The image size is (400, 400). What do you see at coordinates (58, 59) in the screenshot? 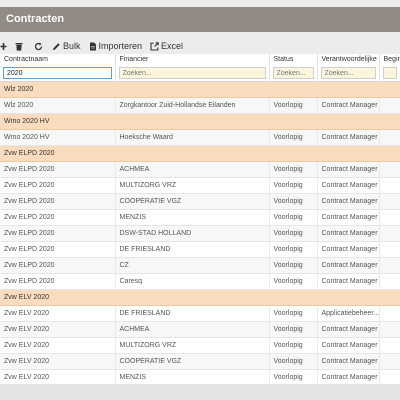
I see `column-header-contractnaam: Contractnaam` at bounding box center [58, 59].